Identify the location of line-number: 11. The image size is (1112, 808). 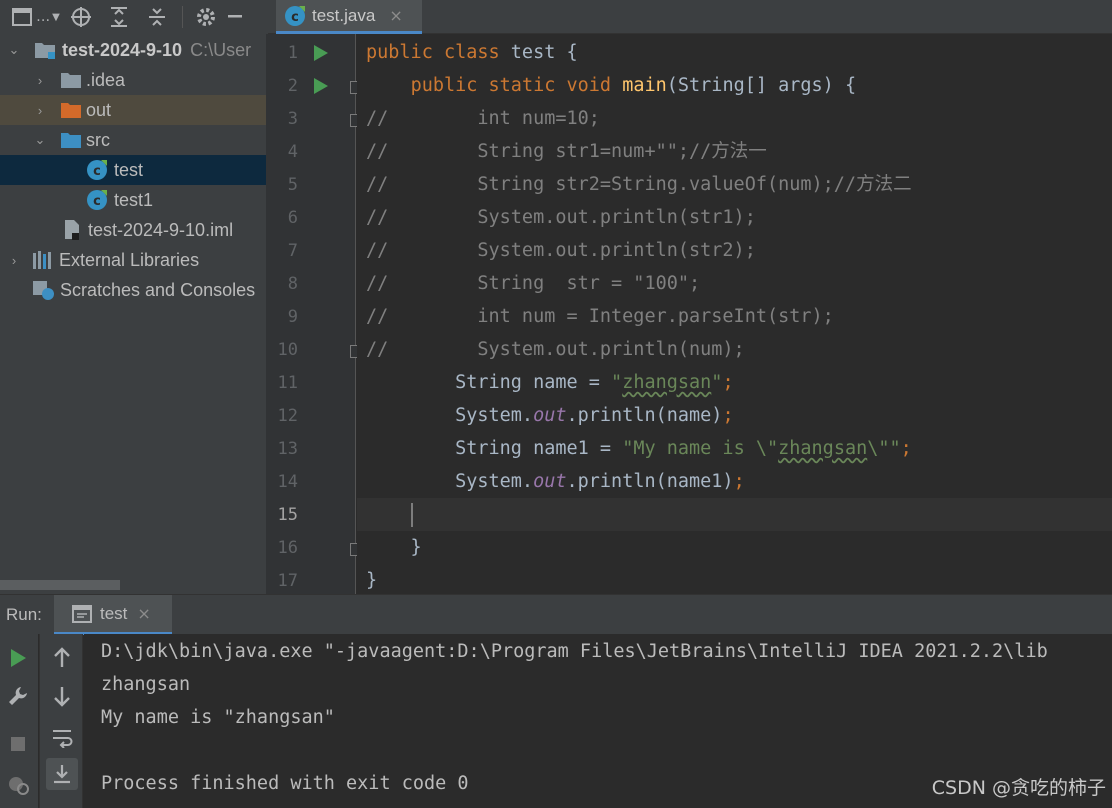
(287, 383).